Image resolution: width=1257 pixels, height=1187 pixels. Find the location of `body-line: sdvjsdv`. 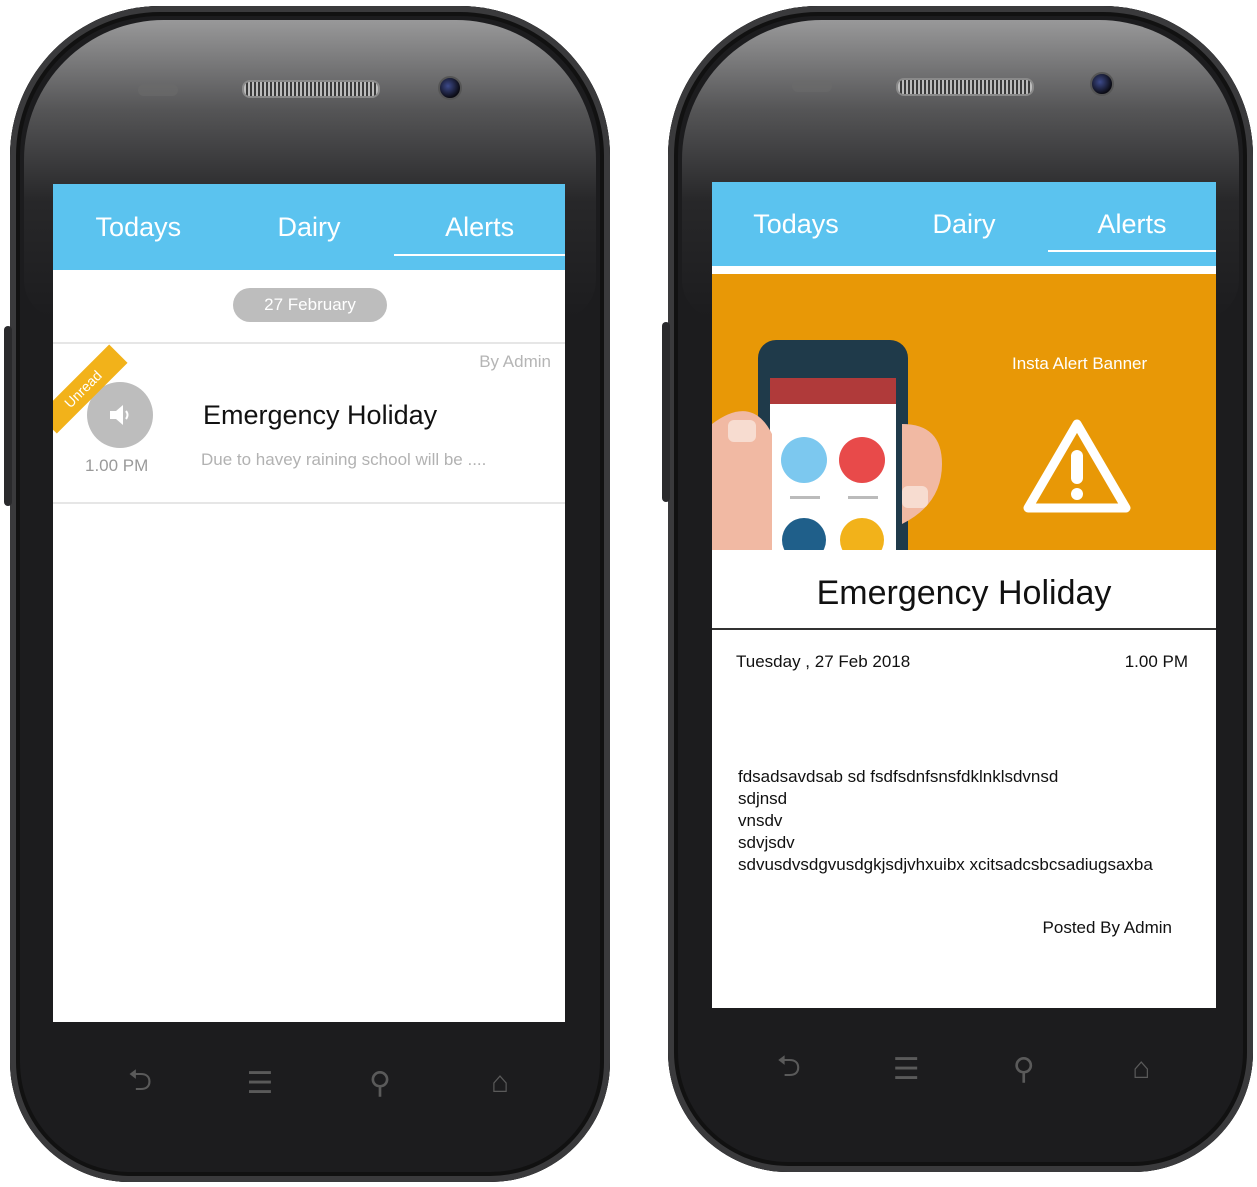

body-line: sdvjsdv is located at coordinates (766, 842).